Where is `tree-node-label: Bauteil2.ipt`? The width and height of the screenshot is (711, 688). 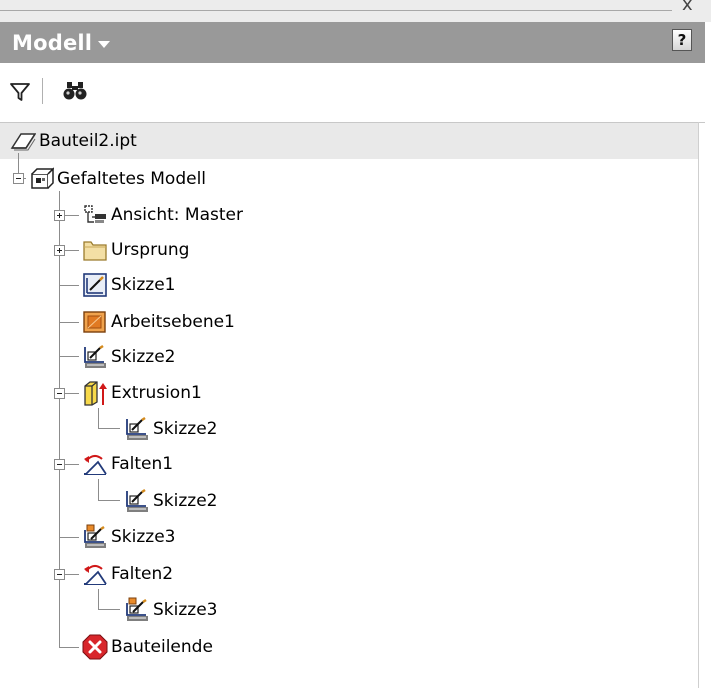
tree-node-label: Bauteil2.ipt is located at coordinates (88, 141).